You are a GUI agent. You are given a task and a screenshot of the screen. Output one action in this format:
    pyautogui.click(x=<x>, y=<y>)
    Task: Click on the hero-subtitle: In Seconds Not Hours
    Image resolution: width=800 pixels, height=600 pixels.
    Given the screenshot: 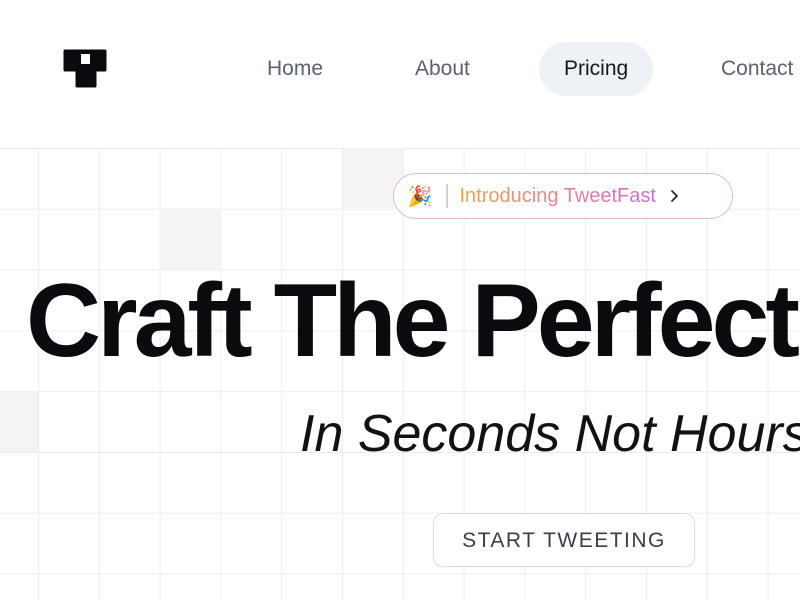 What is the action you would take?
    pyautogui.click(x=550, y=434)
    